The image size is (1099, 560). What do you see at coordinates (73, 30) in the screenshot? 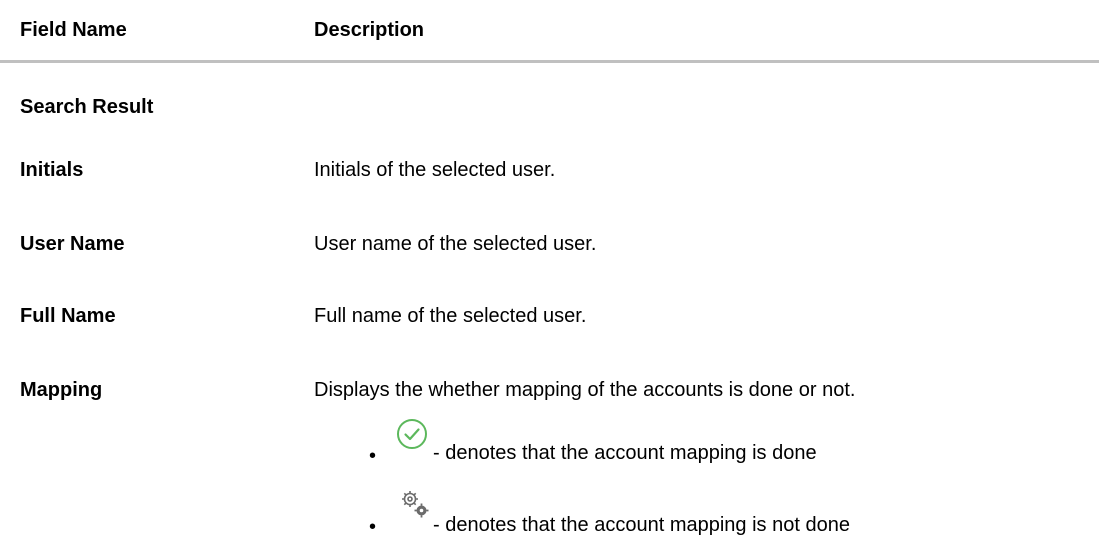
I see `header-field-name: Field Name` at bounding box center [73, 30].